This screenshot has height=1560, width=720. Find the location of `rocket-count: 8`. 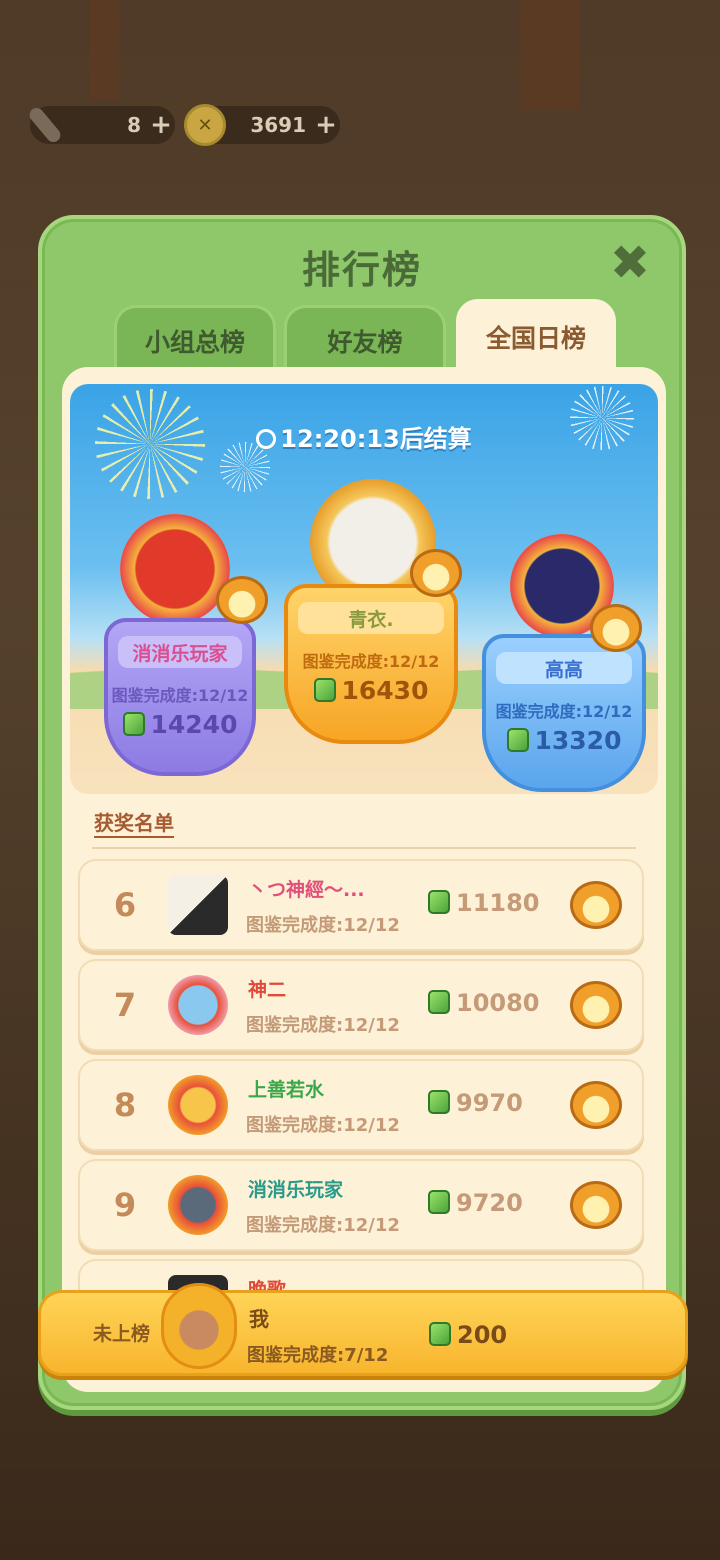

rocket-count: 8 is located at coordinates (134, 125).